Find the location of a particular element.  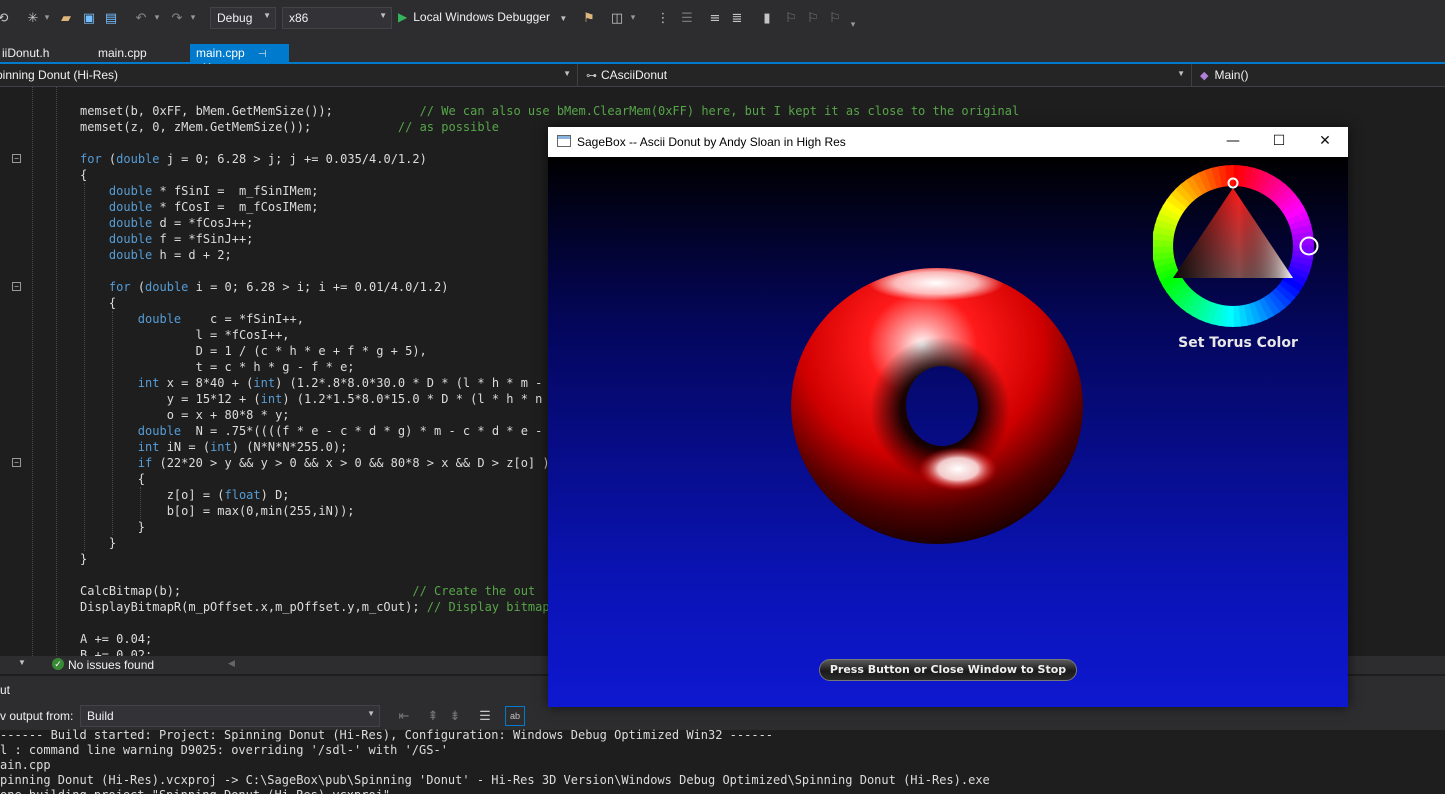

scroll-left-icon: ◀ is located at coordinates (231, 663).